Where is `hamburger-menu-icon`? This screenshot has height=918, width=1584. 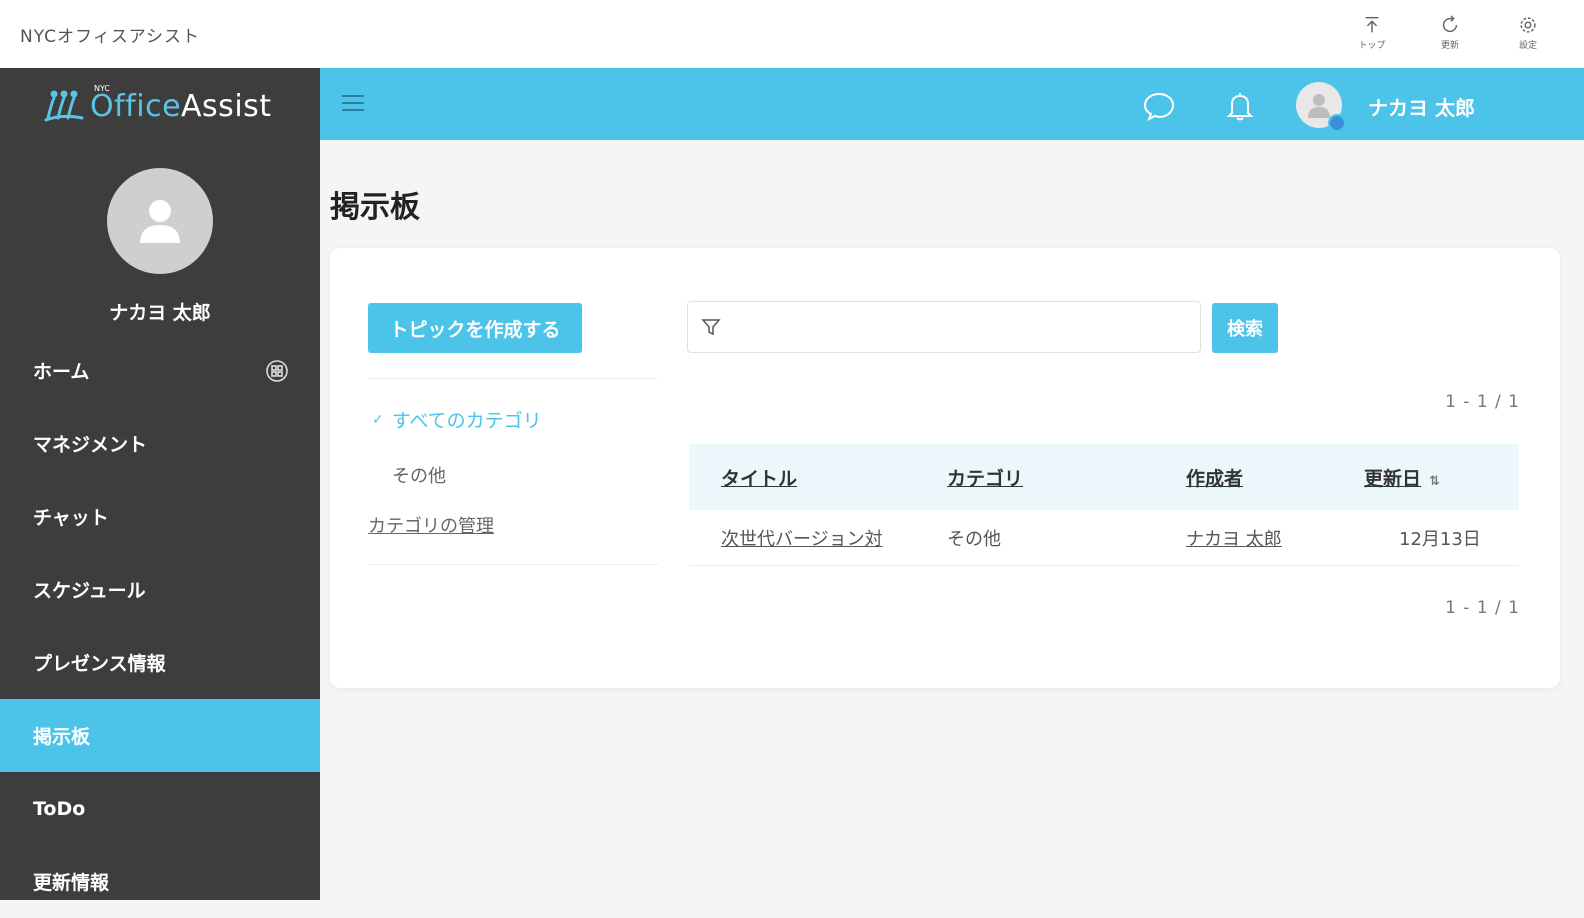
hamburger-menu-icon is located at coordinates (353, 103).